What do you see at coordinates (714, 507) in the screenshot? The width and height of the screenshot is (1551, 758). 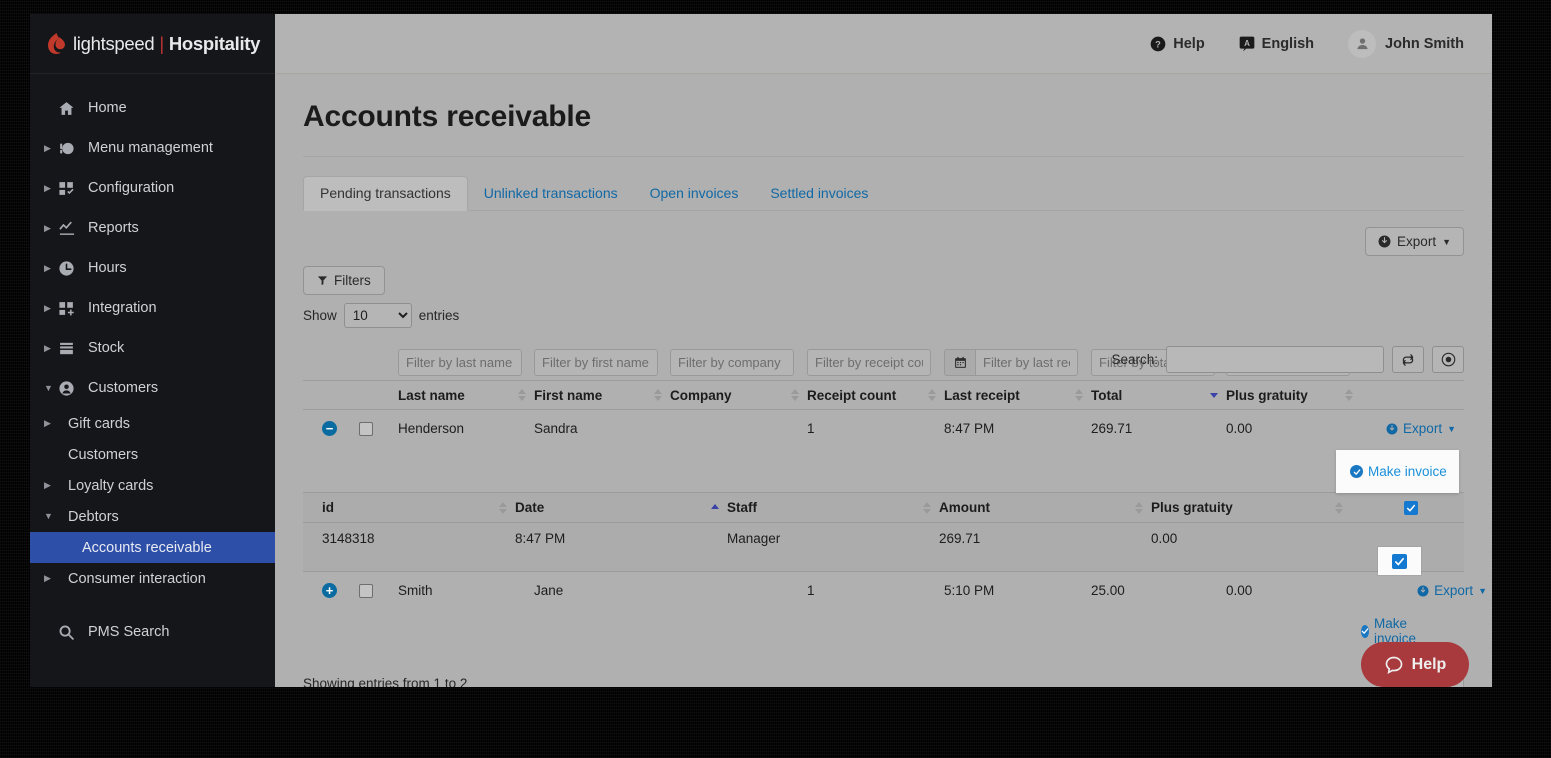 I see `sort-icon-active-asc` at bounding box center [714, 507].